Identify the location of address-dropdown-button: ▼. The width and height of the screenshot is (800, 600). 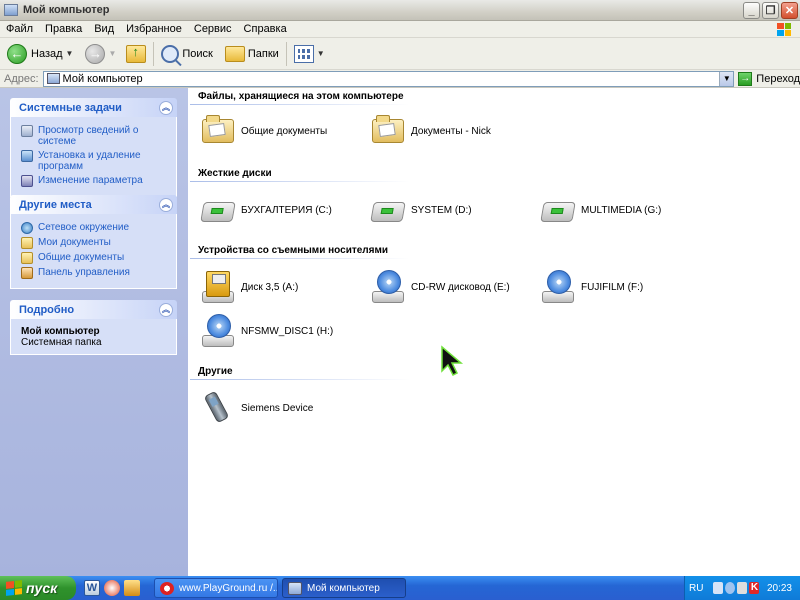
(726, 78).